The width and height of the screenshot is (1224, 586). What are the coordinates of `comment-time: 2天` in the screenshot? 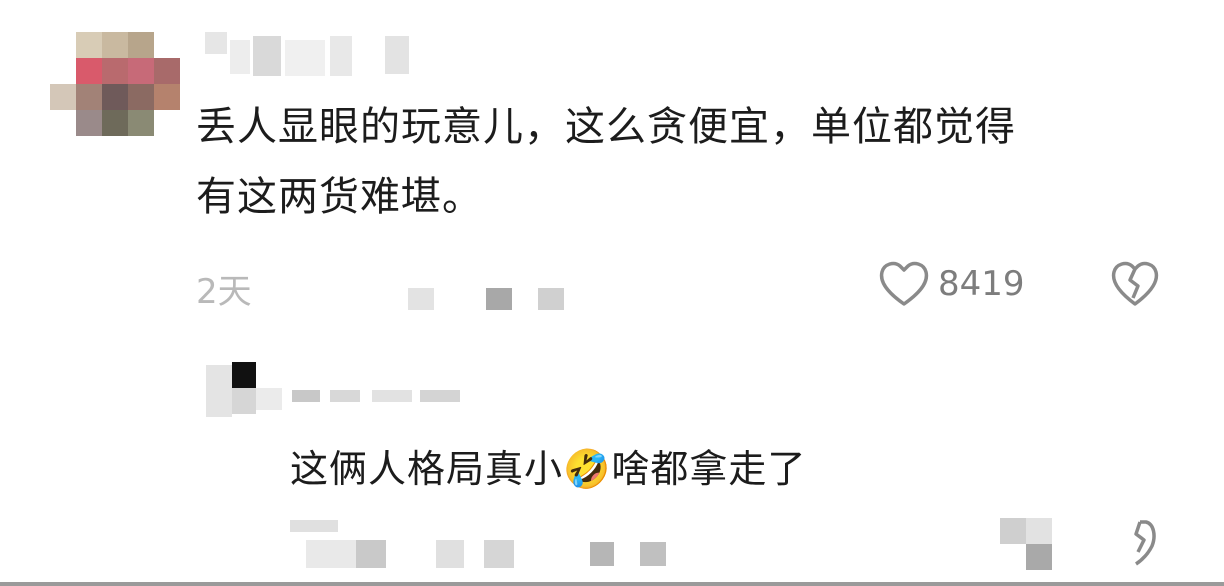 It's located at (224, 292).